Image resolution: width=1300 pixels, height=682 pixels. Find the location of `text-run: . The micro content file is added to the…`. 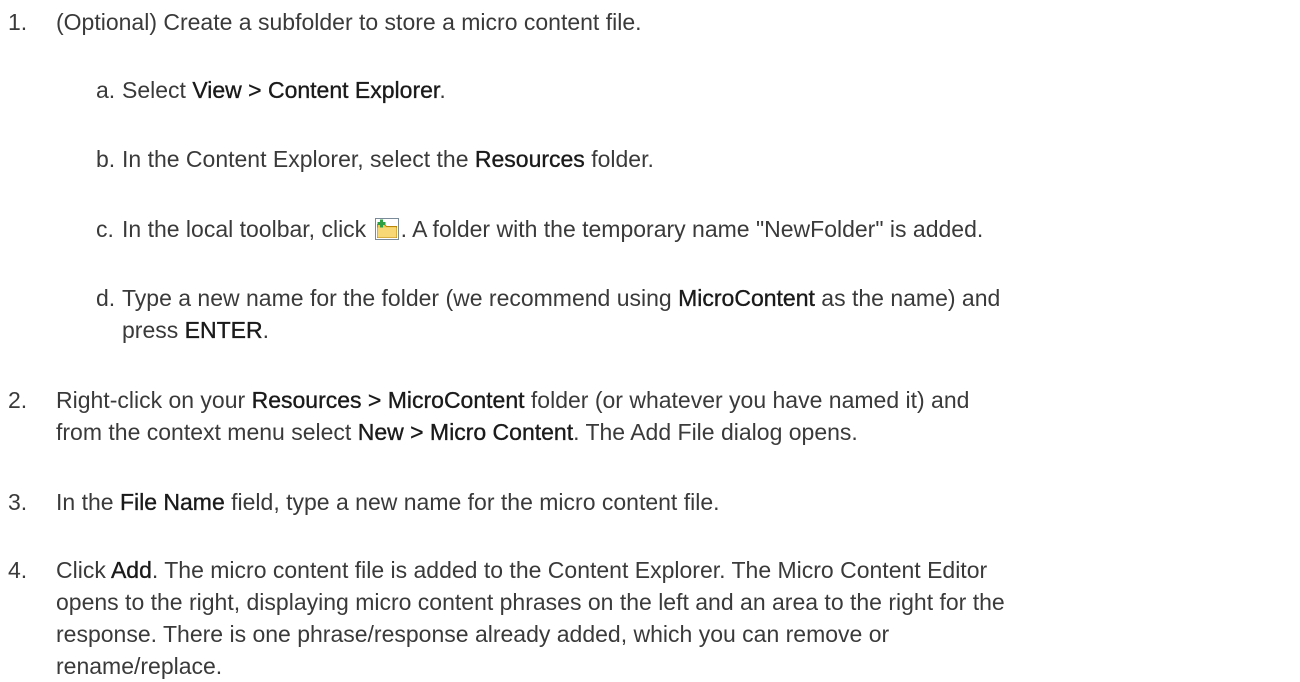

text-run: . The micro content file is added to the… is located at coordinates (569, 570).